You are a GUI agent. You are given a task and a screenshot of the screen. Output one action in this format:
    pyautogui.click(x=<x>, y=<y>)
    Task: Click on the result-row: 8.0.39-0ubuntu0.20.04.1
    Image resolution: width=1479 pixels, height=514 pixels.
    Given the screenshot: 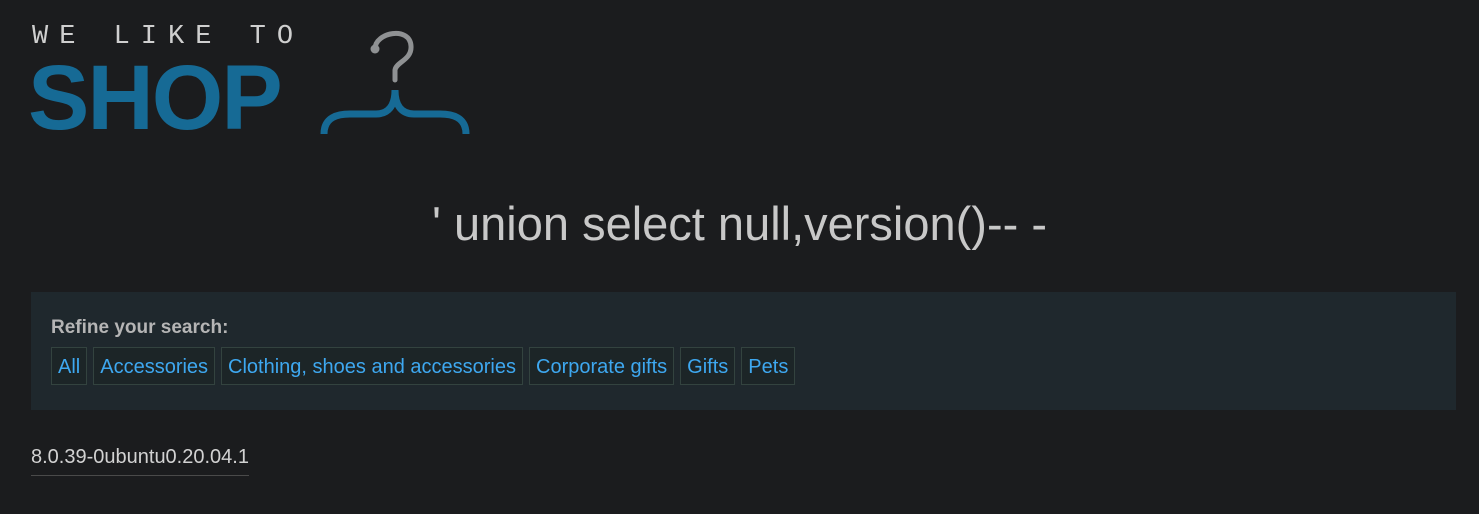 What is the action you would take?
    pyautogui.click(x=140, y=461)
    